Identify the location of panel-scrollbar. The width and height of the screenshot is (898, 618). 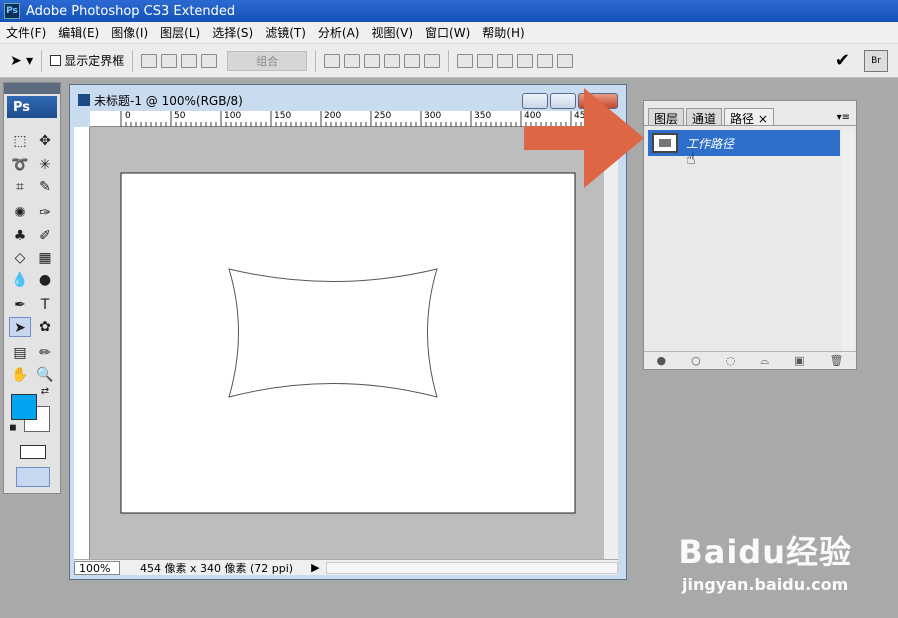
(848, 241).